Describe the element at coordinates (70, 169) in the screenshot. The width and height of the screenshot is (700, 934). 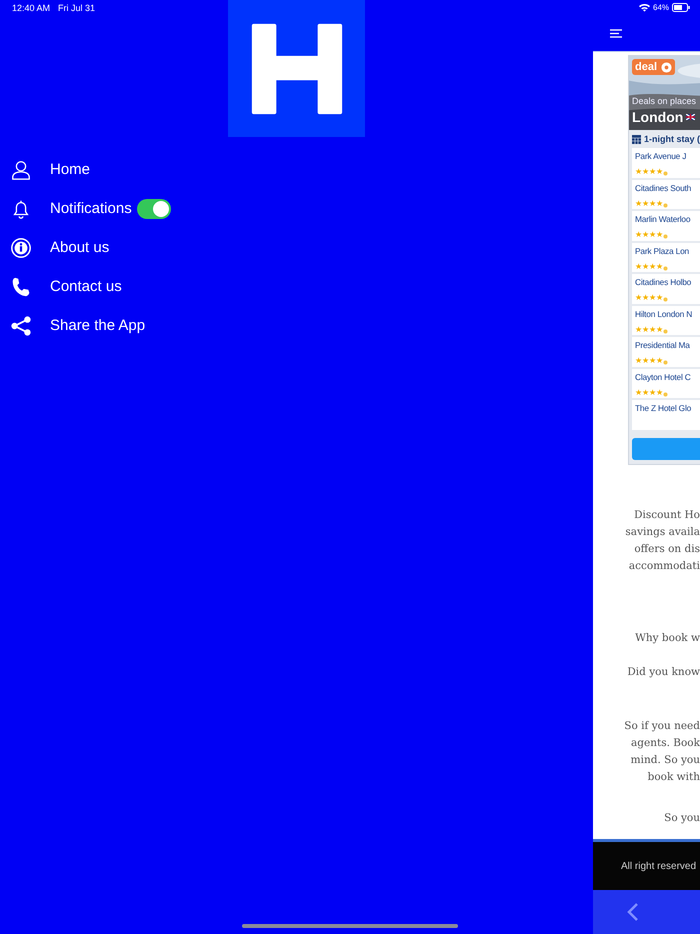
I see `menu-item: Home` at that location.